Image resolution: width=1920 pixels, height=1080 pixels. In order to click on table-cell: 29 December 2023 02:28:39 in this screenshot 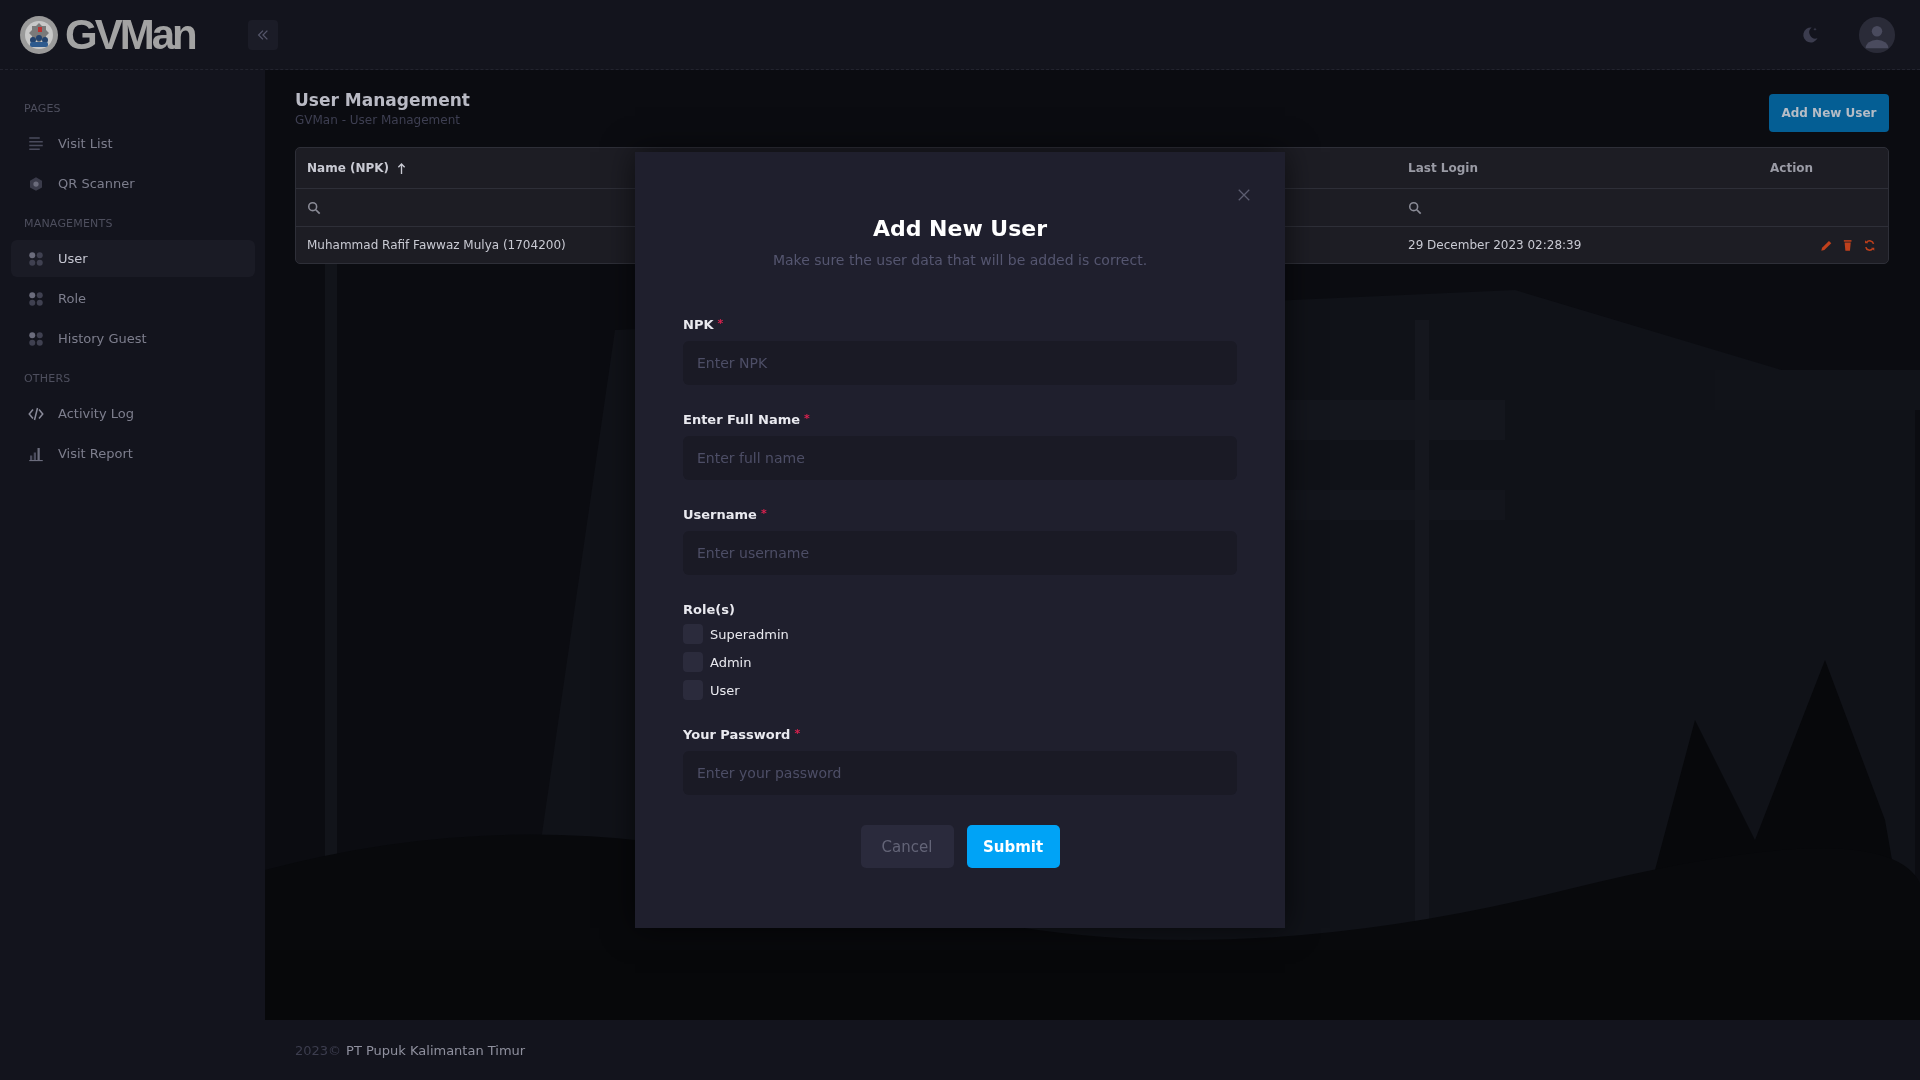, I will do `click(1495, 245)`.